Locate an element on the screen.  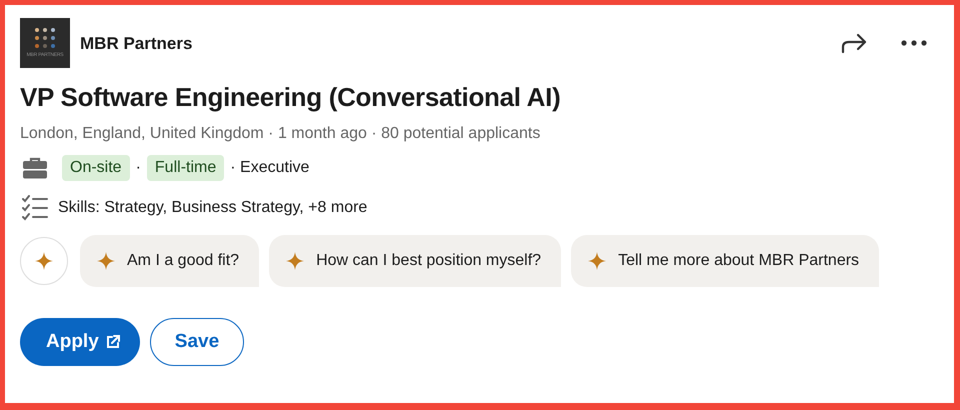
save-button: Save is located at coordinates (197, 342).